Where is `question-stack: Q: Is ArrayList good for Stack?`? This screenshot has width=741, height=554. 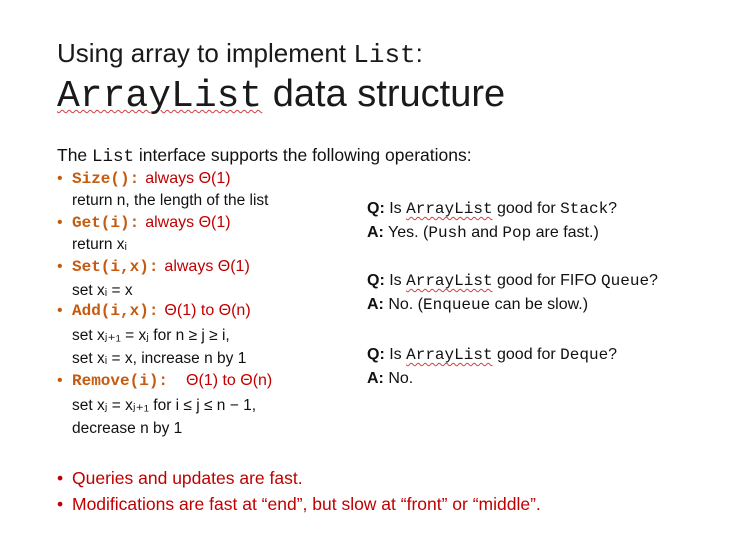 question-stack: Q: Is ArrayList good for Stack? is located at coordinates (492, 209).